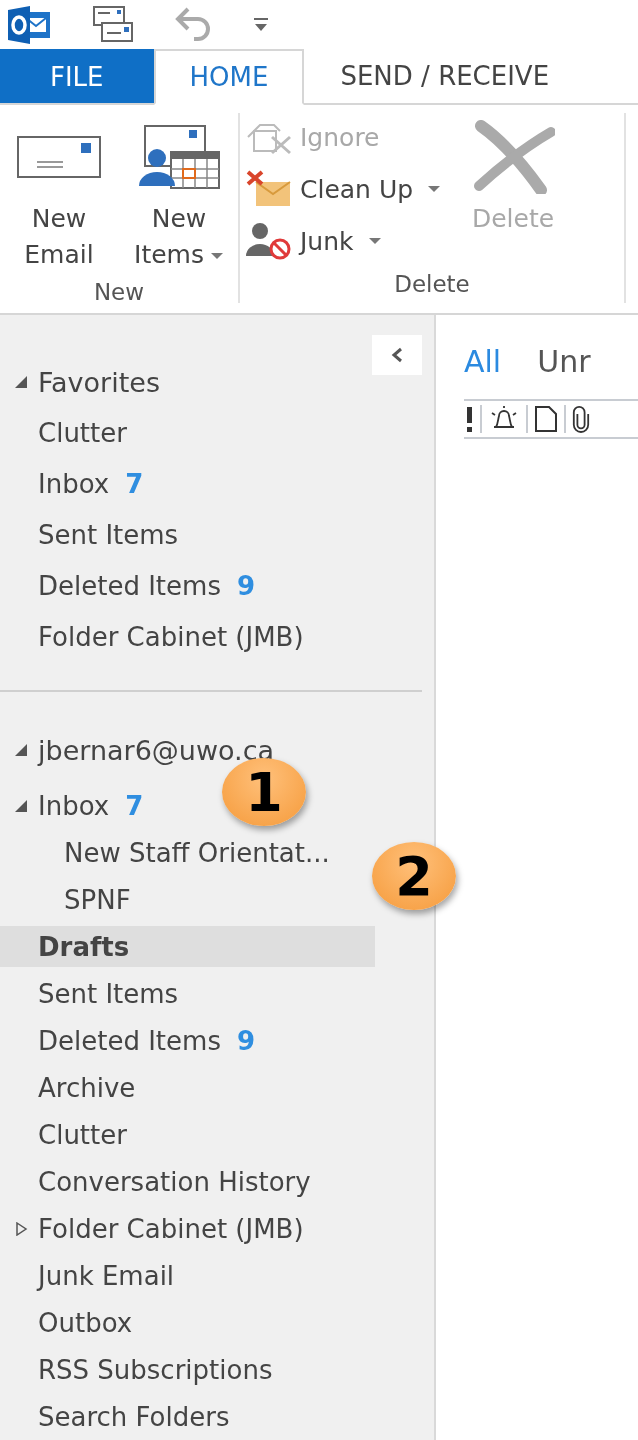 This screenshot has width=638, height=1440. Describe the element at coordinates (229, 77) in the screenshot. I see `ribbon-tab: HOME` at that location.